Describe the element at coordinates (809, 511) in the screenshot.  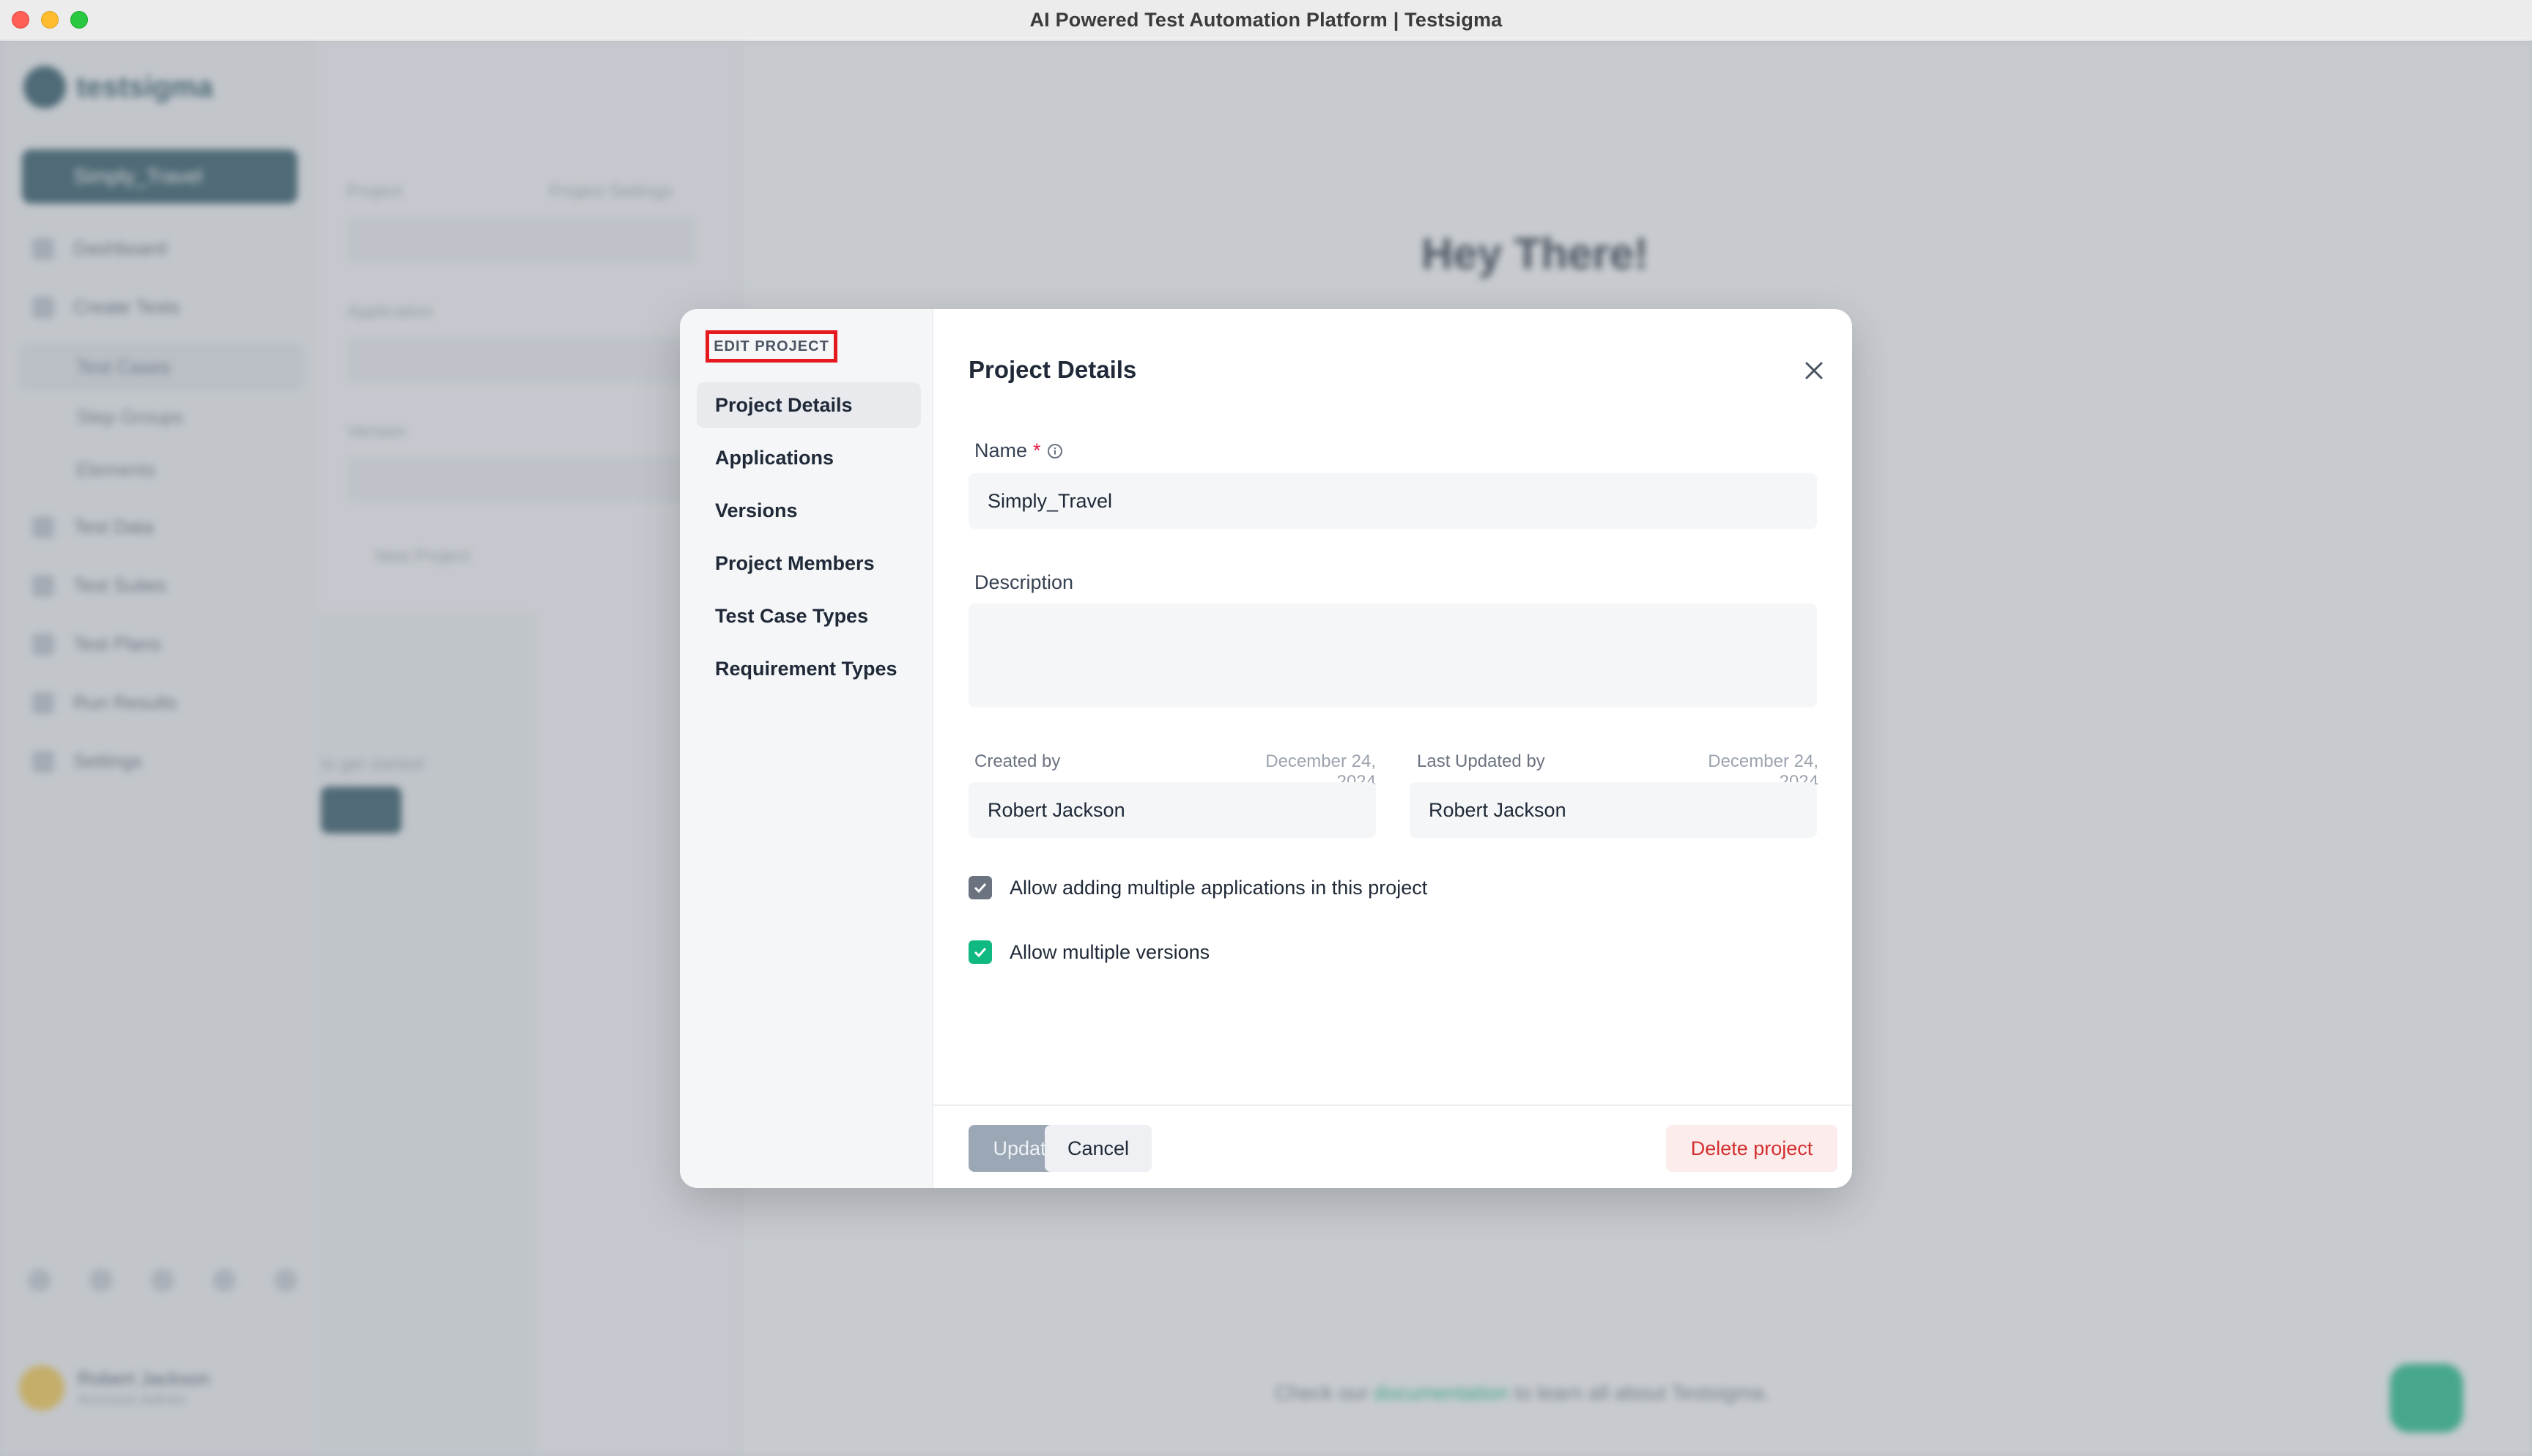
I see `nav-versions: Versions` at that location.